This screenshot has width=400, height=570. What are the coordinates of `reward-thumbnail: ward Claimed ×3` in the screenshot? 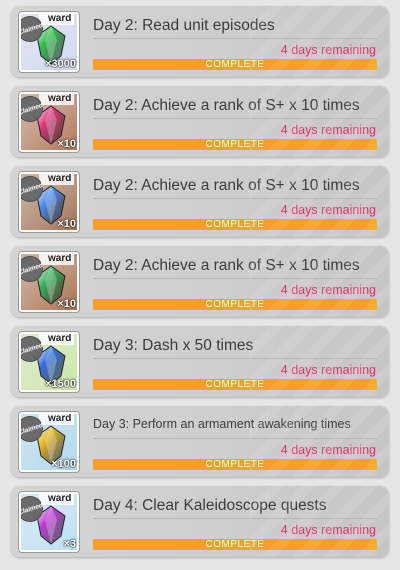 It's located at (49, 522).